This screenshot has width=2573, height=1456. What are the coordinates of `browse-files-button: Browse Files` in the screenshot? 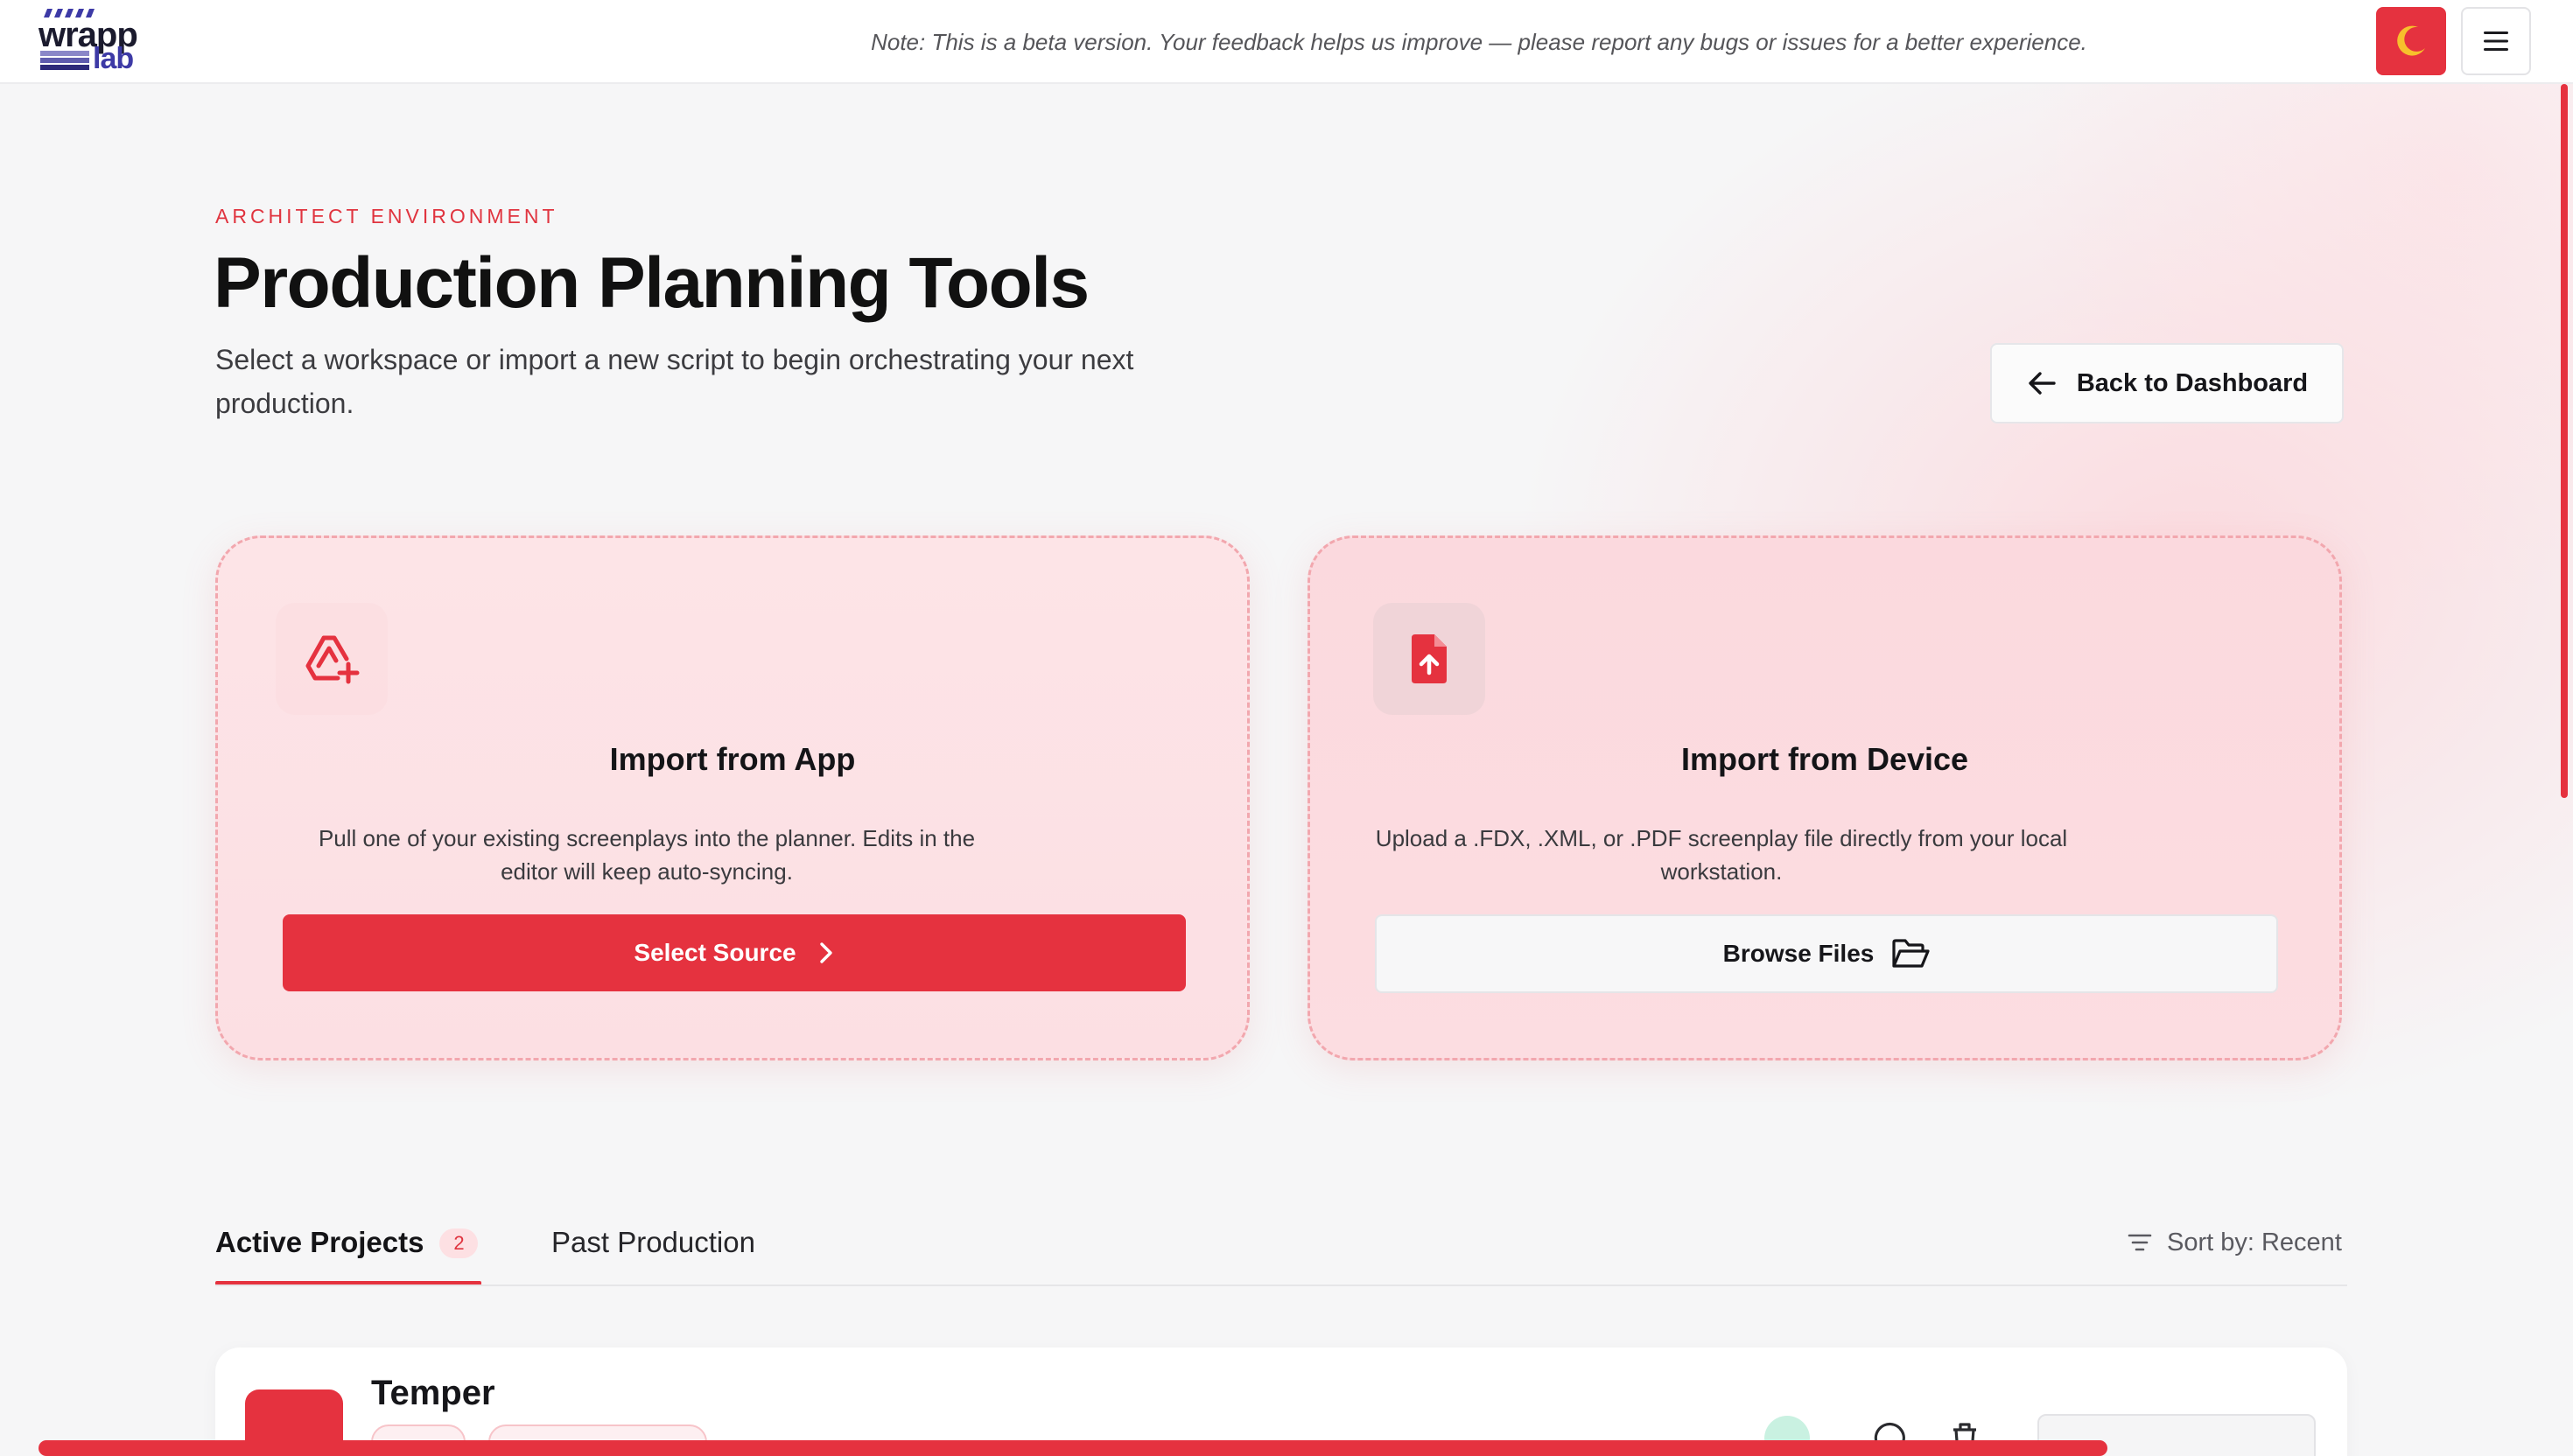 It's located at (1826, 953).